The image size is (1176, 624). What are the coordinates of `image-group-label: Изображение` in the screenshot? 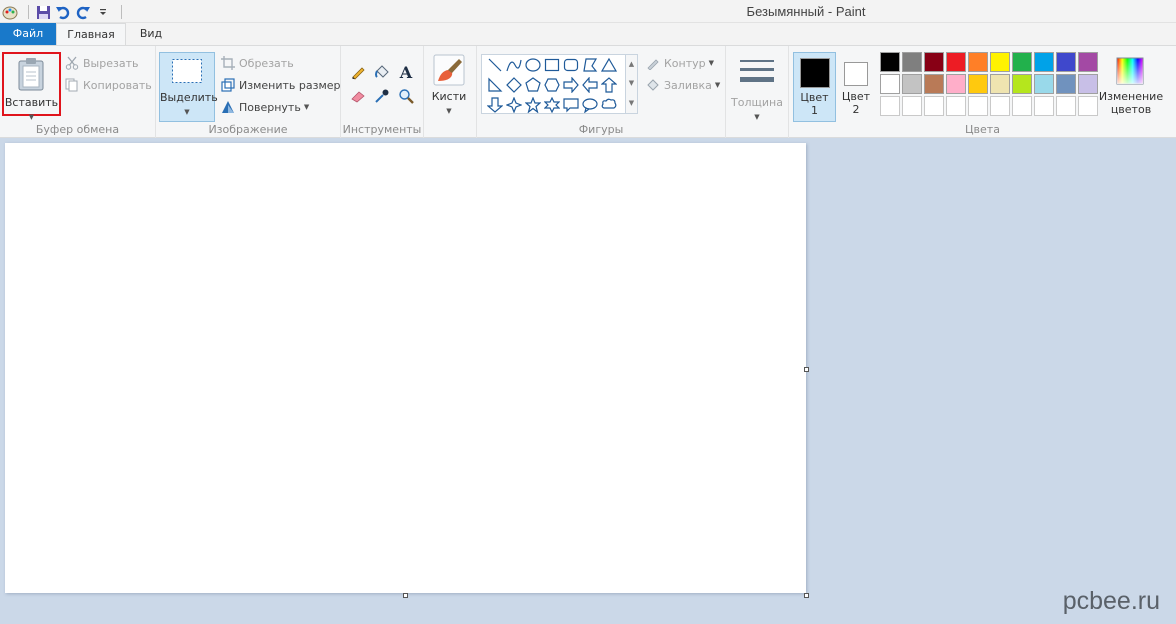 It's located at (248, 129).